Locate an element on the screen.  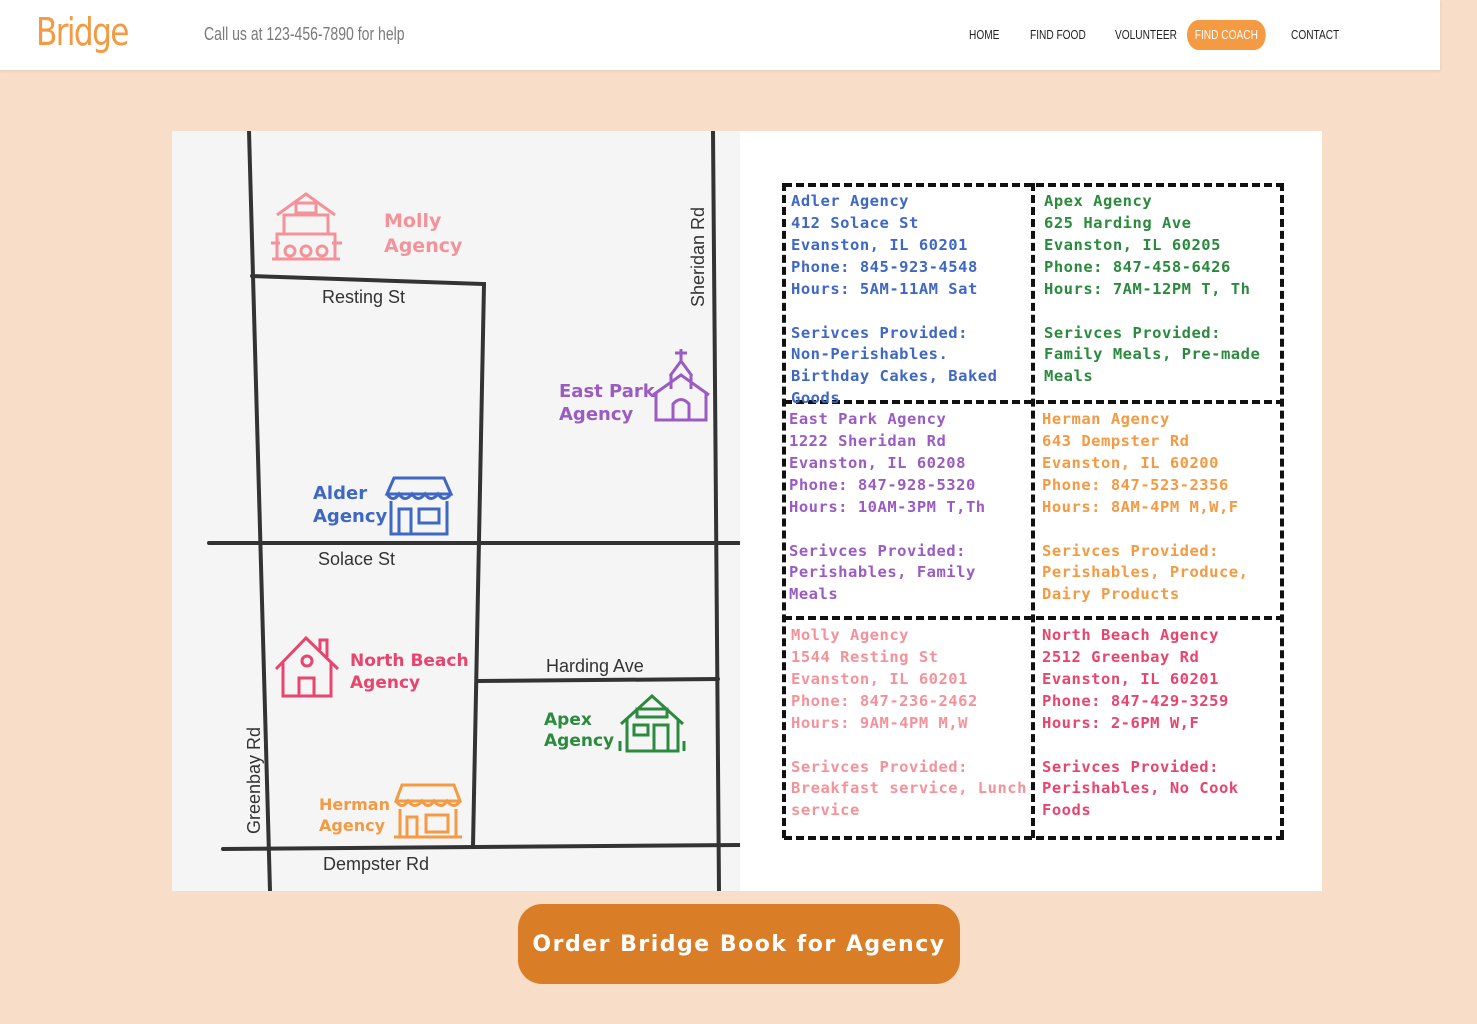
agency-name: Herman Agency is located at coordinates (1106, 419).